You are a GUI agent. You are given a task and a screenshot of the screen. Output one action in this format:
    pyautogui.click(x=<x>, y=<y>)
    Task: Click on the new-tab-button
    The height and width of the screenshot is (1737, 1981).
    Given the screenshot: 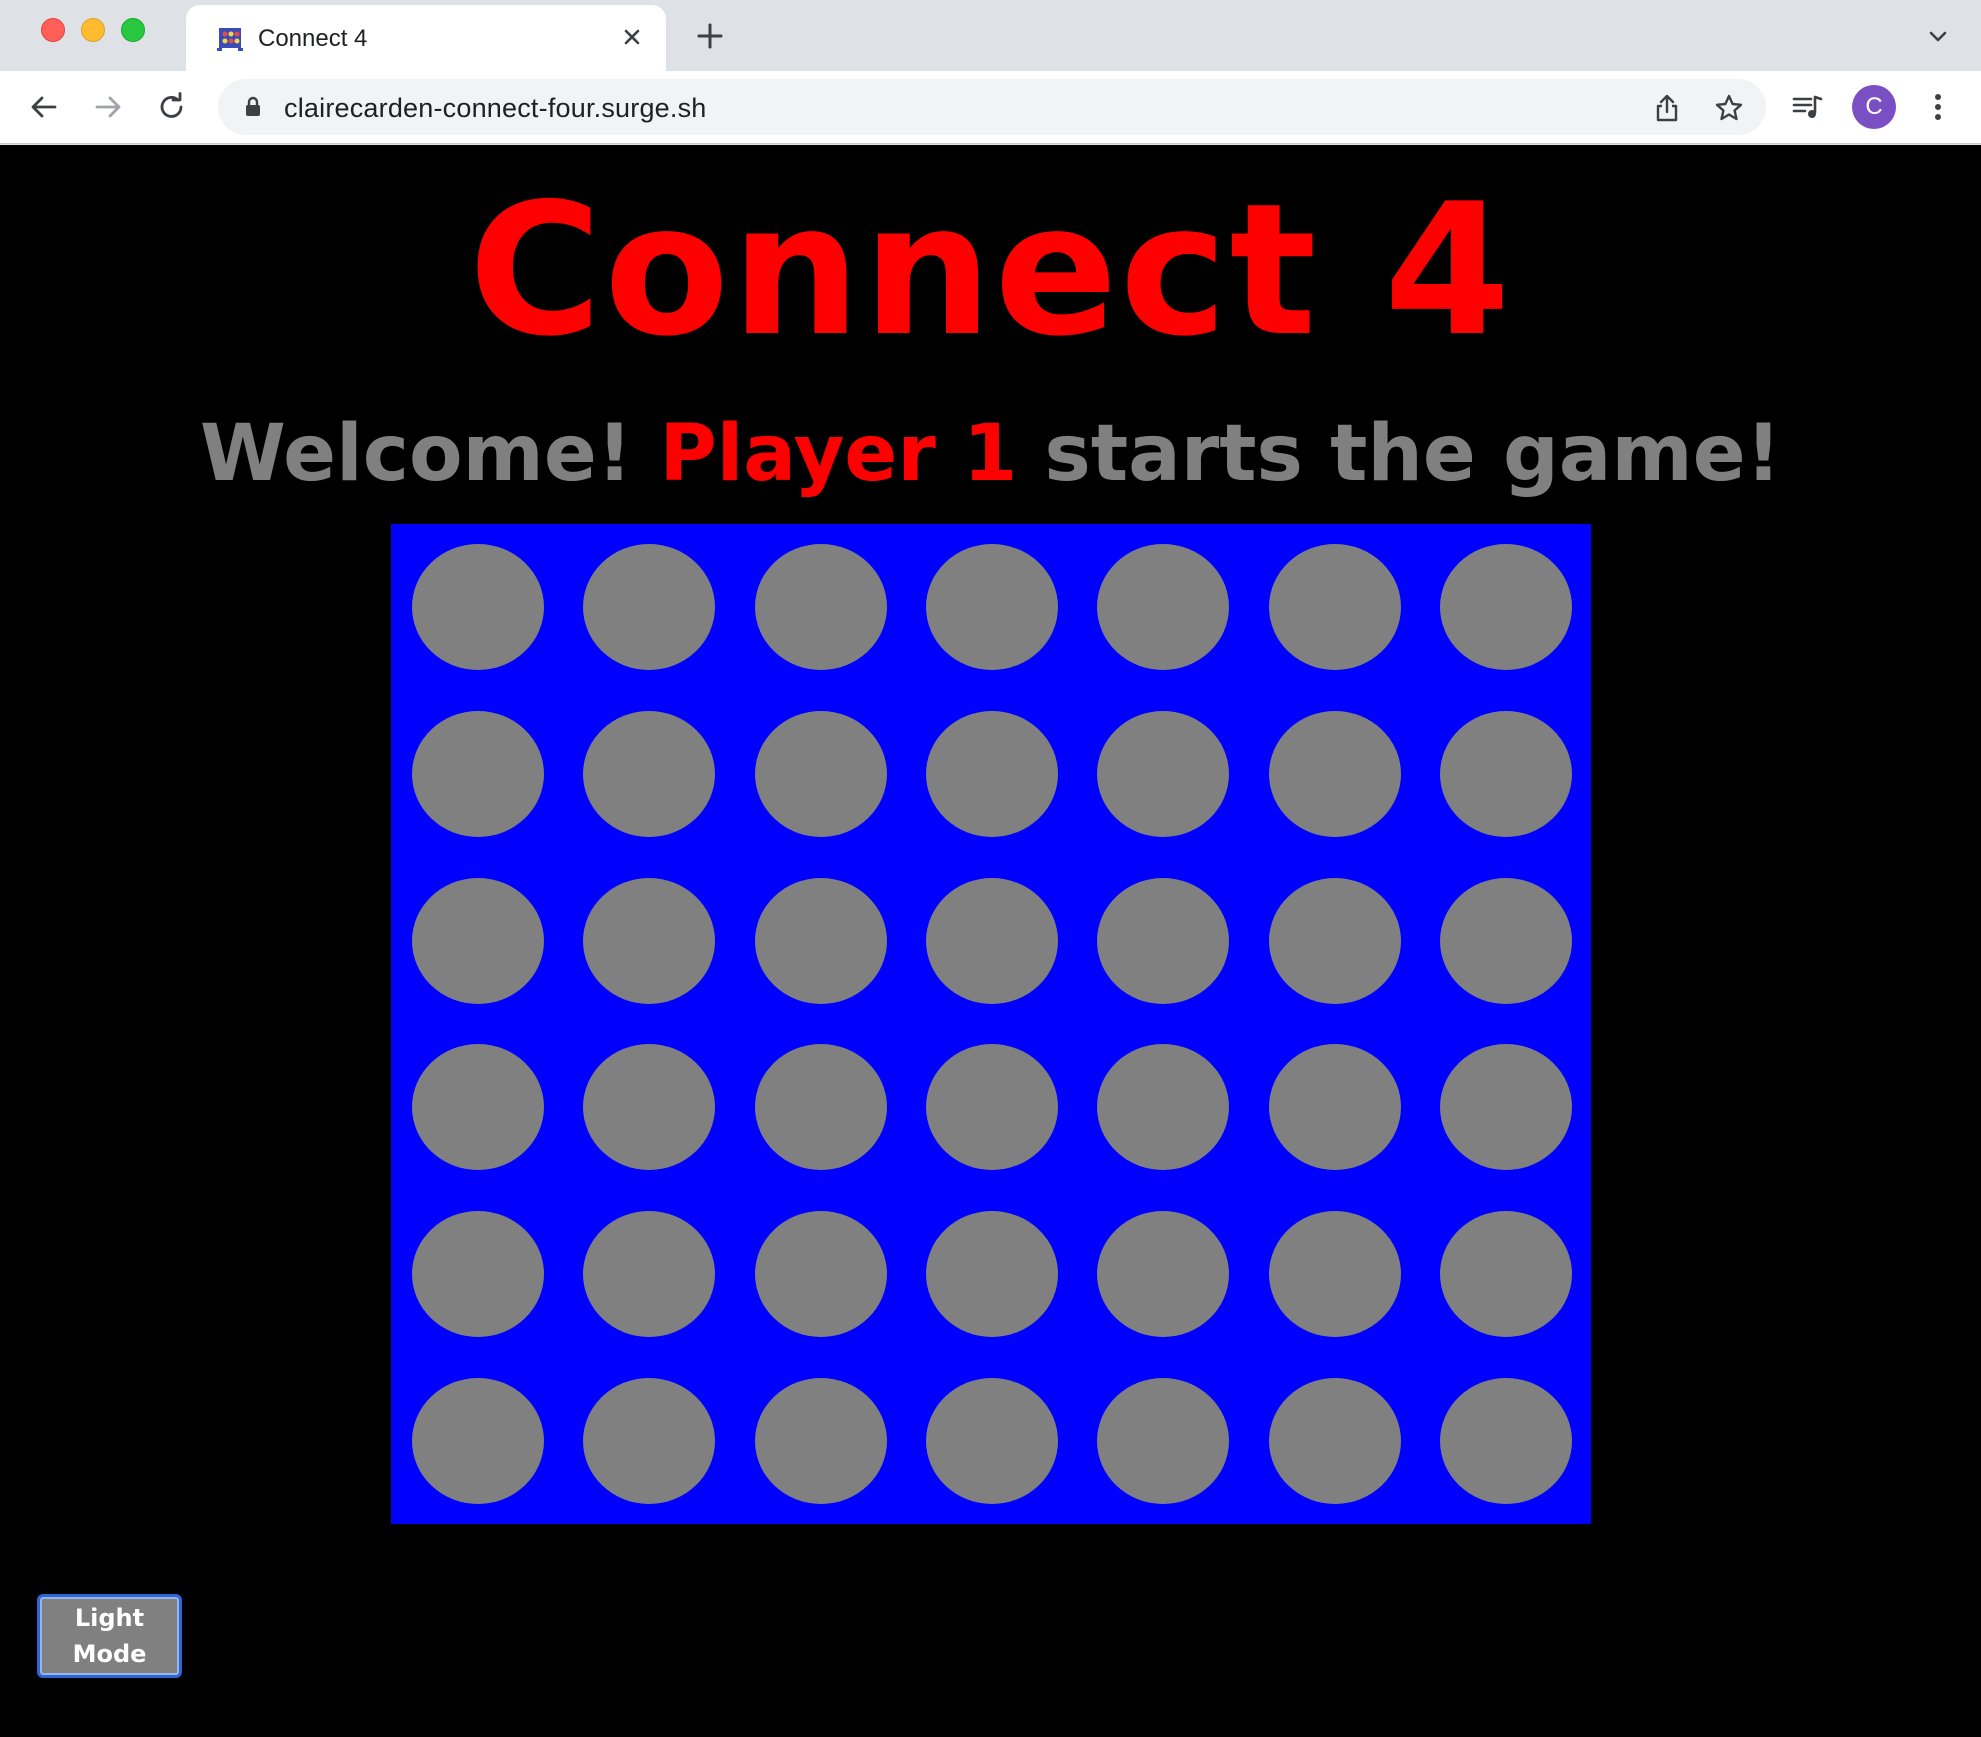 What is the action you would take?
    pyautogui.click(x=710, y=36)
    